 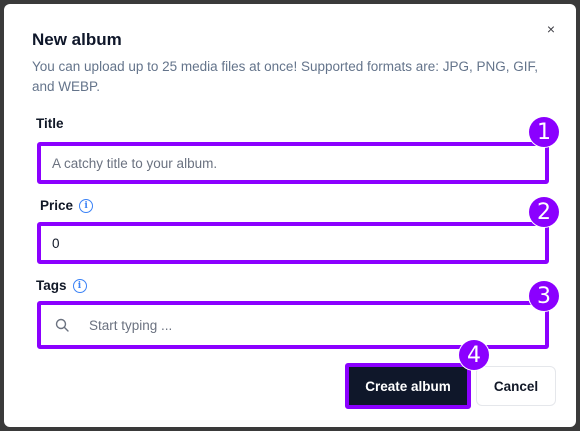 What do you see at coordinates (551, 29) in the screenshot?
I see `close-icon: ×` at bounding box center [551, 29].